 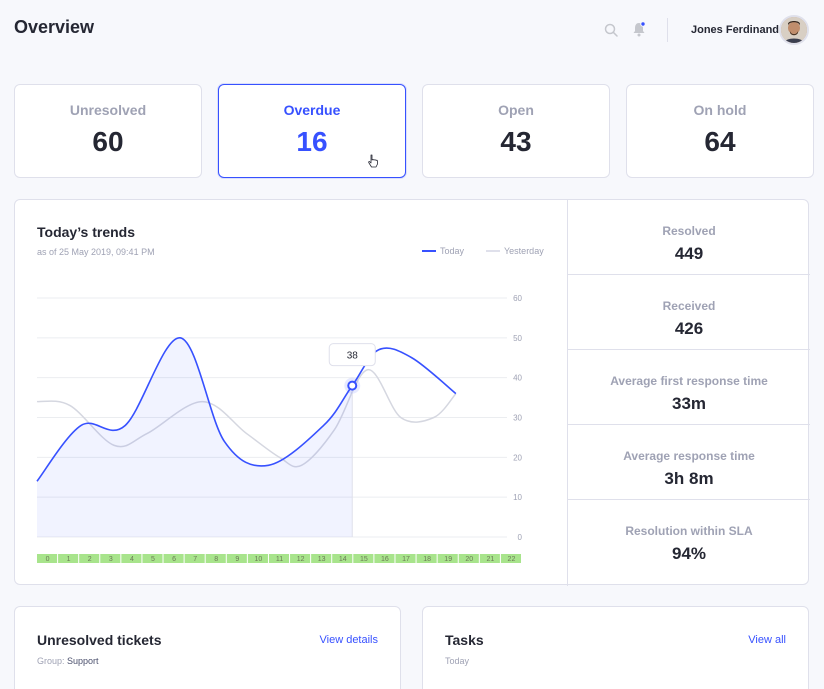 What do you see at coordinates (464, 640) in the screenshot?
I see `tasks-title: Tasks` at bounding box center [464, 640].